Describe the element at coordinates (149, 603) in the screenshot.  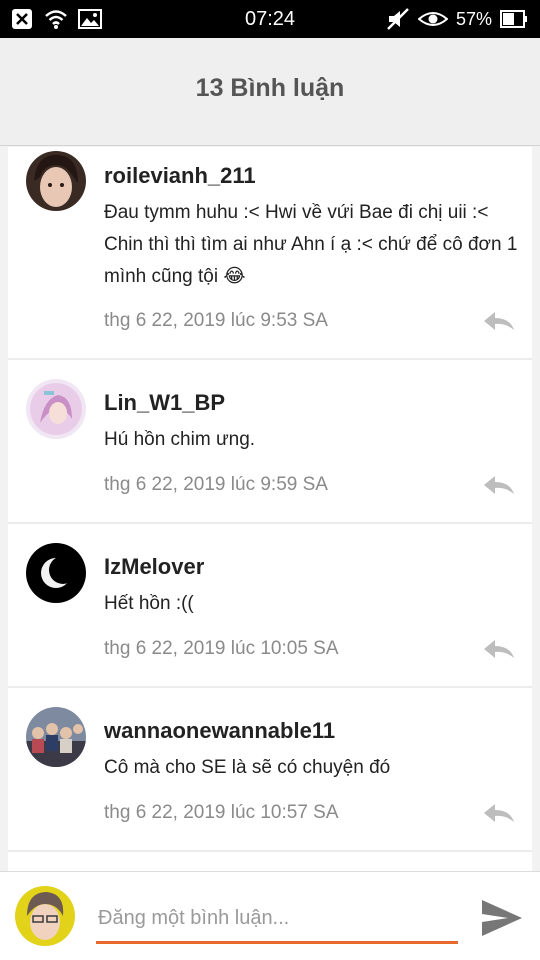
I see `comment-text: Hết hồn :((` at that location.